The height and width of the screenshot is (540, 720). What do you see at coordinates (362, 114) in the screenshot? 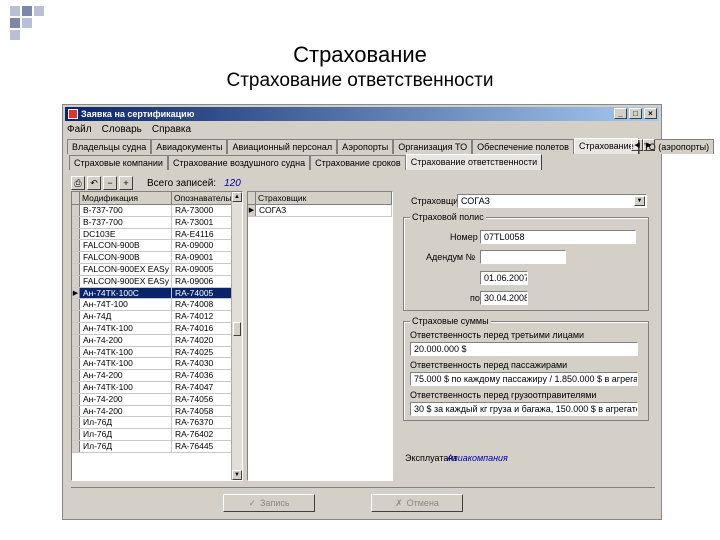
I see `window-titlebar: Заявка на сертификацию _ □ ×` at bounding box center [362, 114].